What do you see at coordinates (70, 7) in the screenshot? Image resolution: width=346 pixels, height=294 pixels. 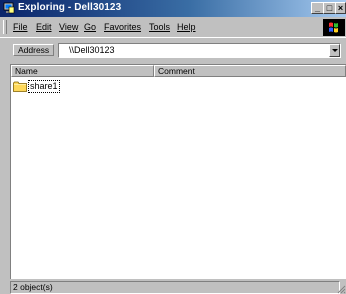 I see `window-title: Exploring - Dell30123` at bounding box center [70, 7].